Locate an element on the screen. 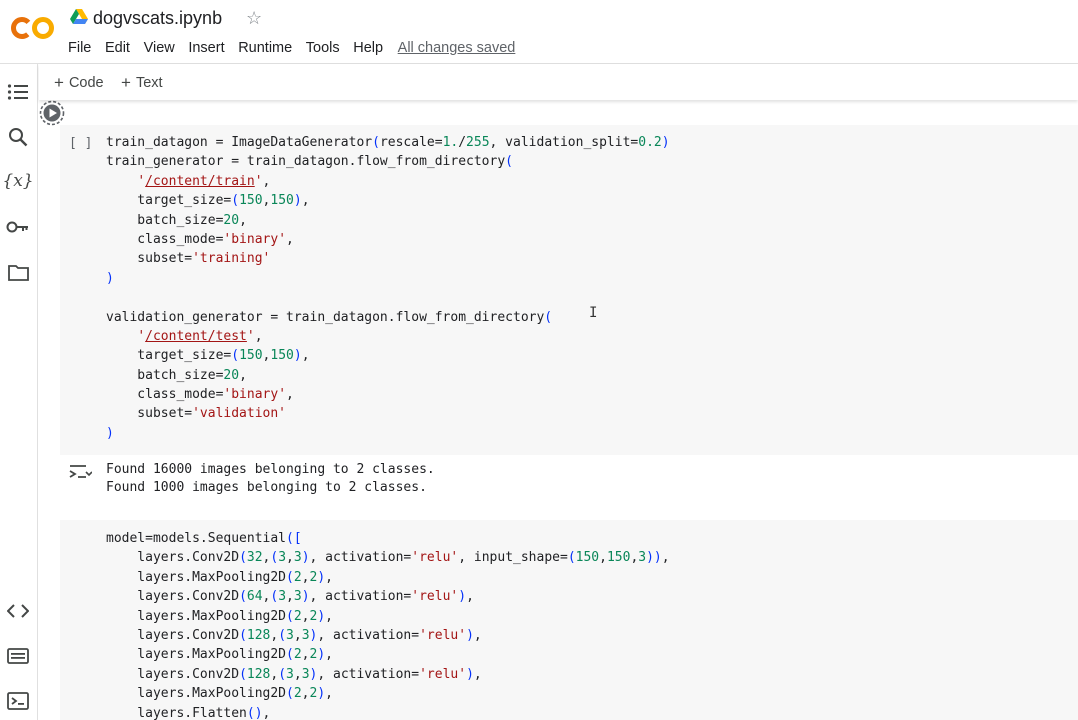 The image size is (1078, 720). terminal-icon is located at coordinates (18, 701).